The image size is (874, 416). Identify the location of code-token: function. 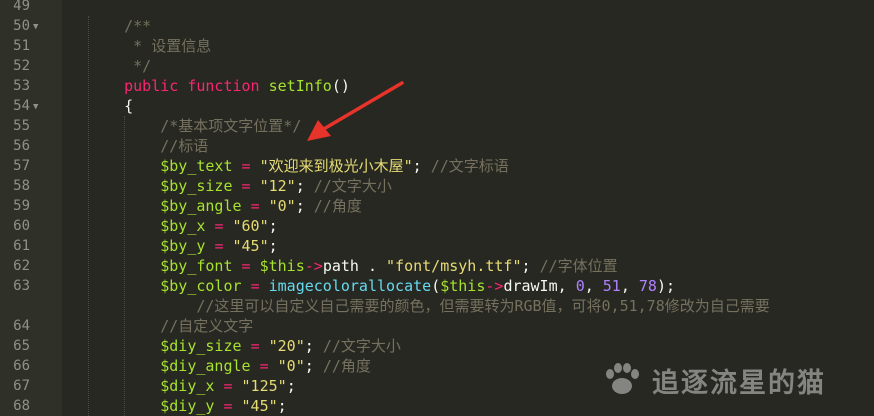
(223, 86).